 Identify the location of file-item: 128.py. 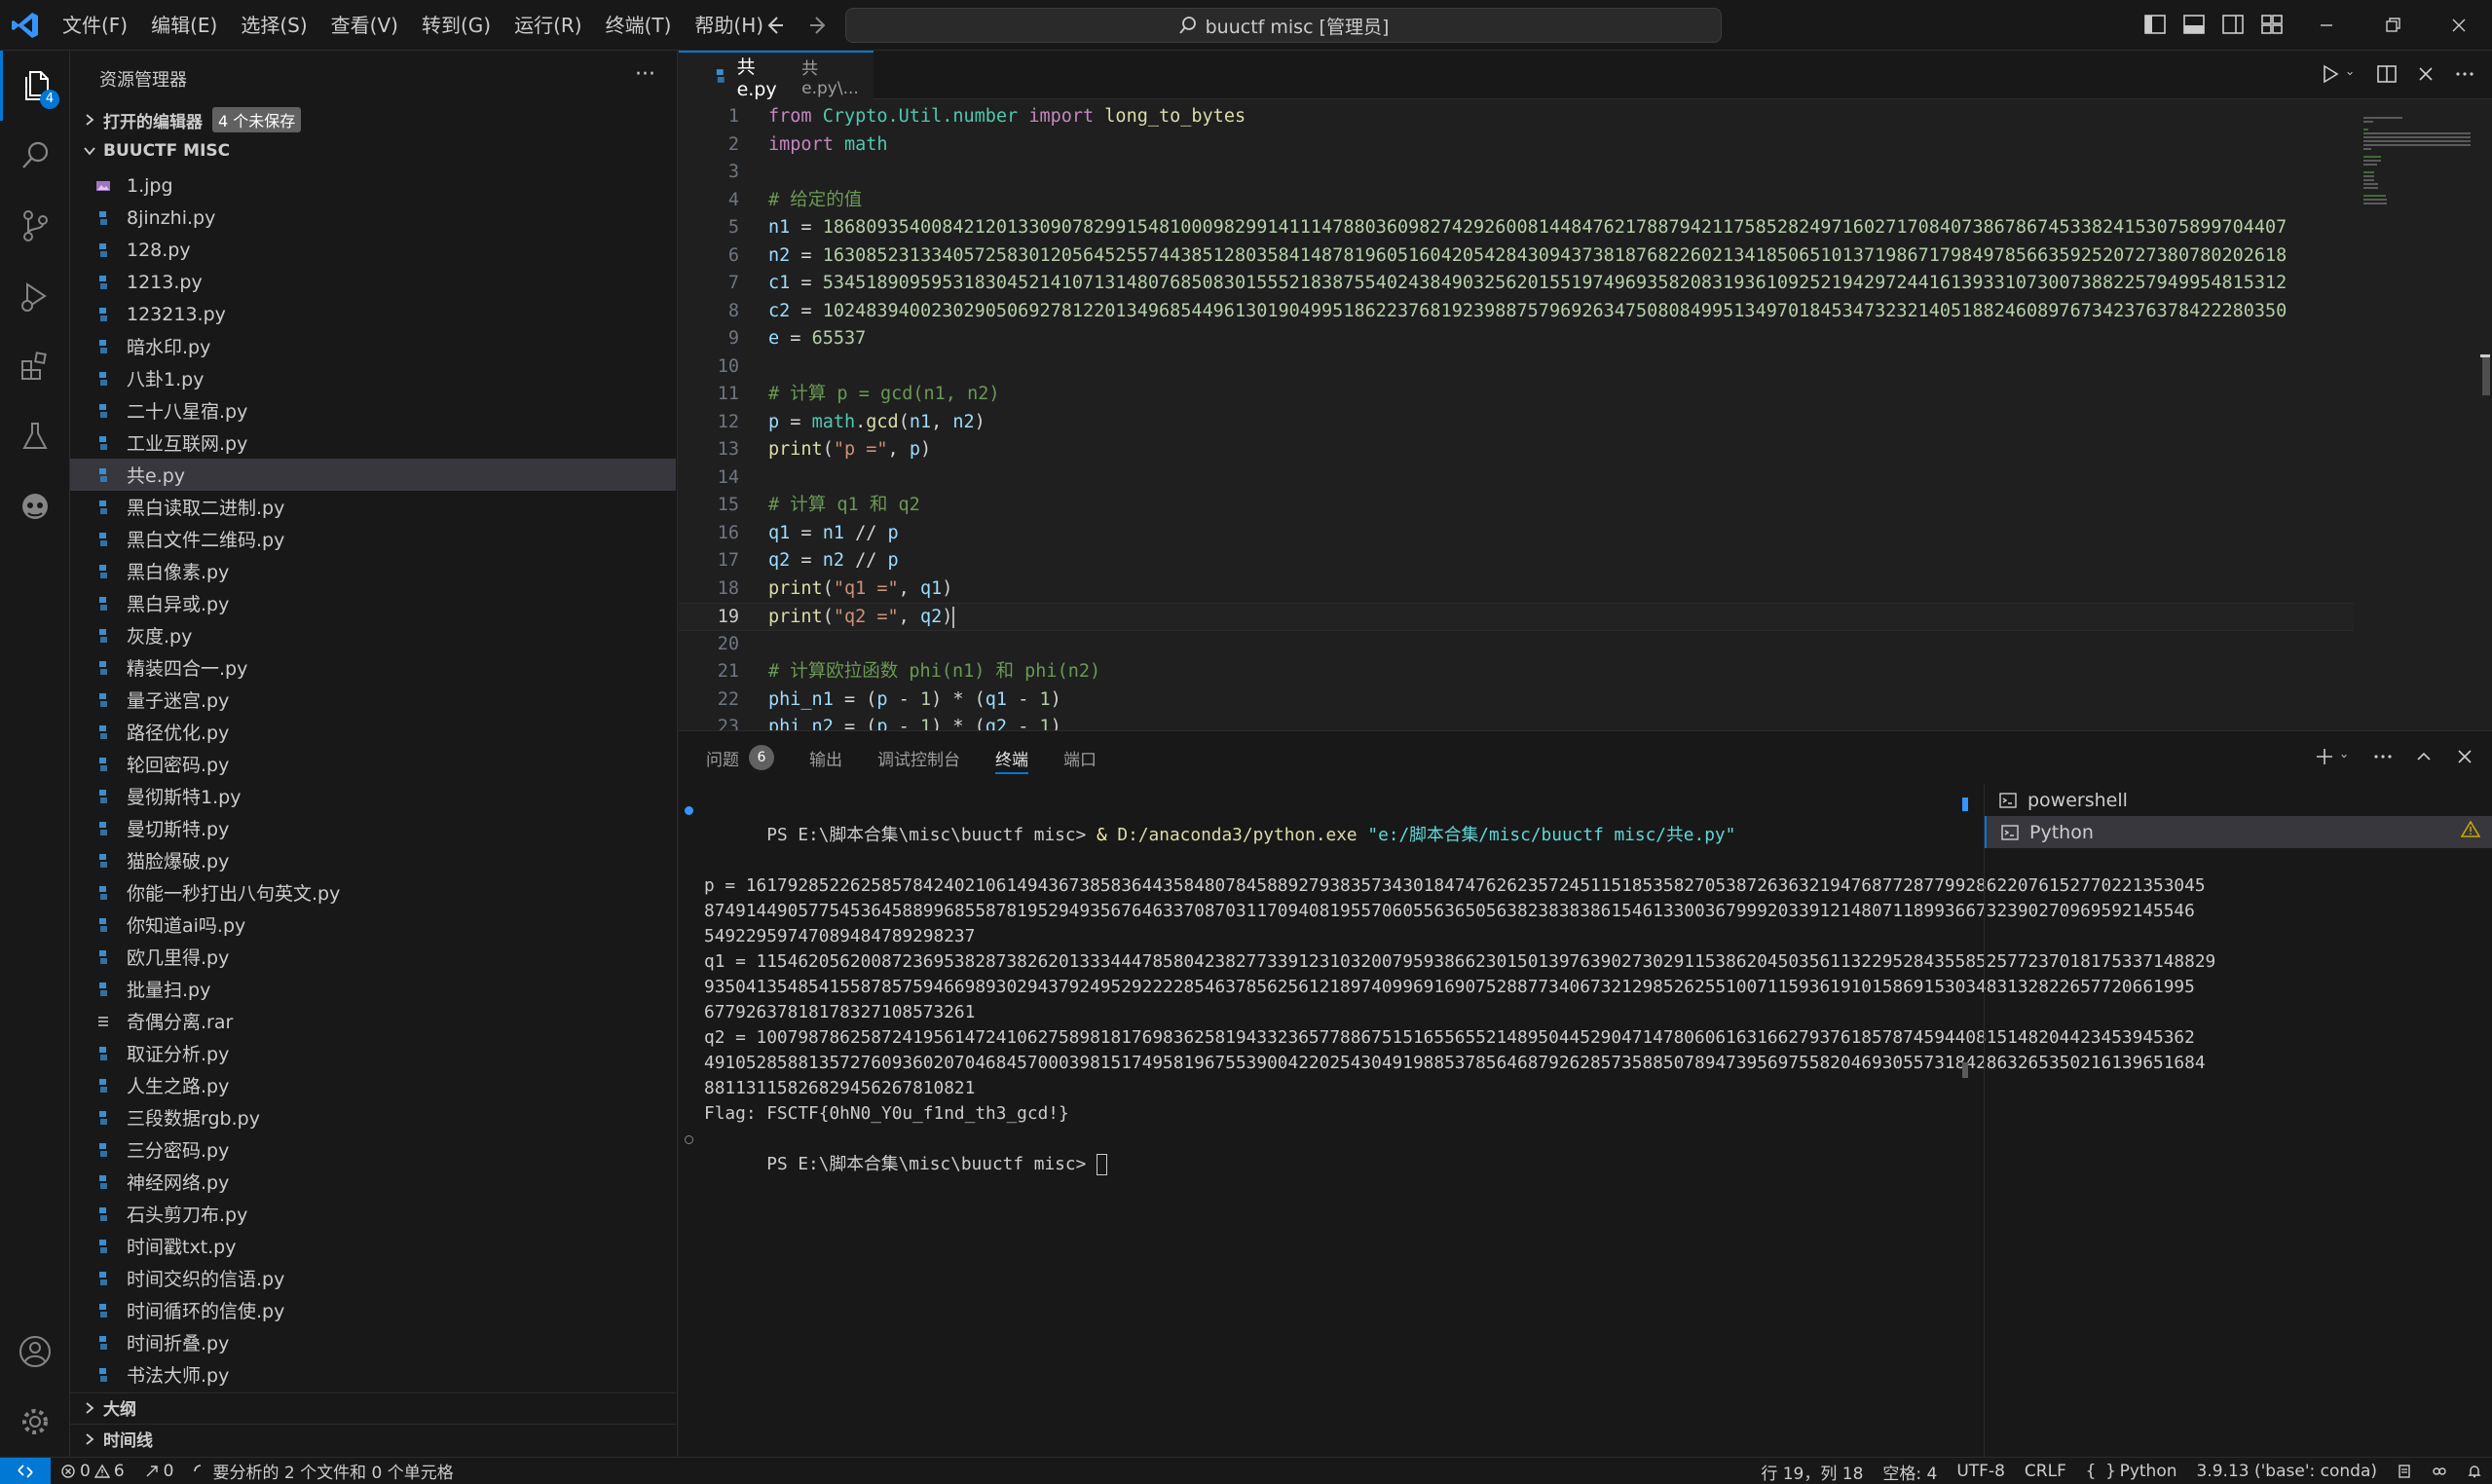
(373, 250).